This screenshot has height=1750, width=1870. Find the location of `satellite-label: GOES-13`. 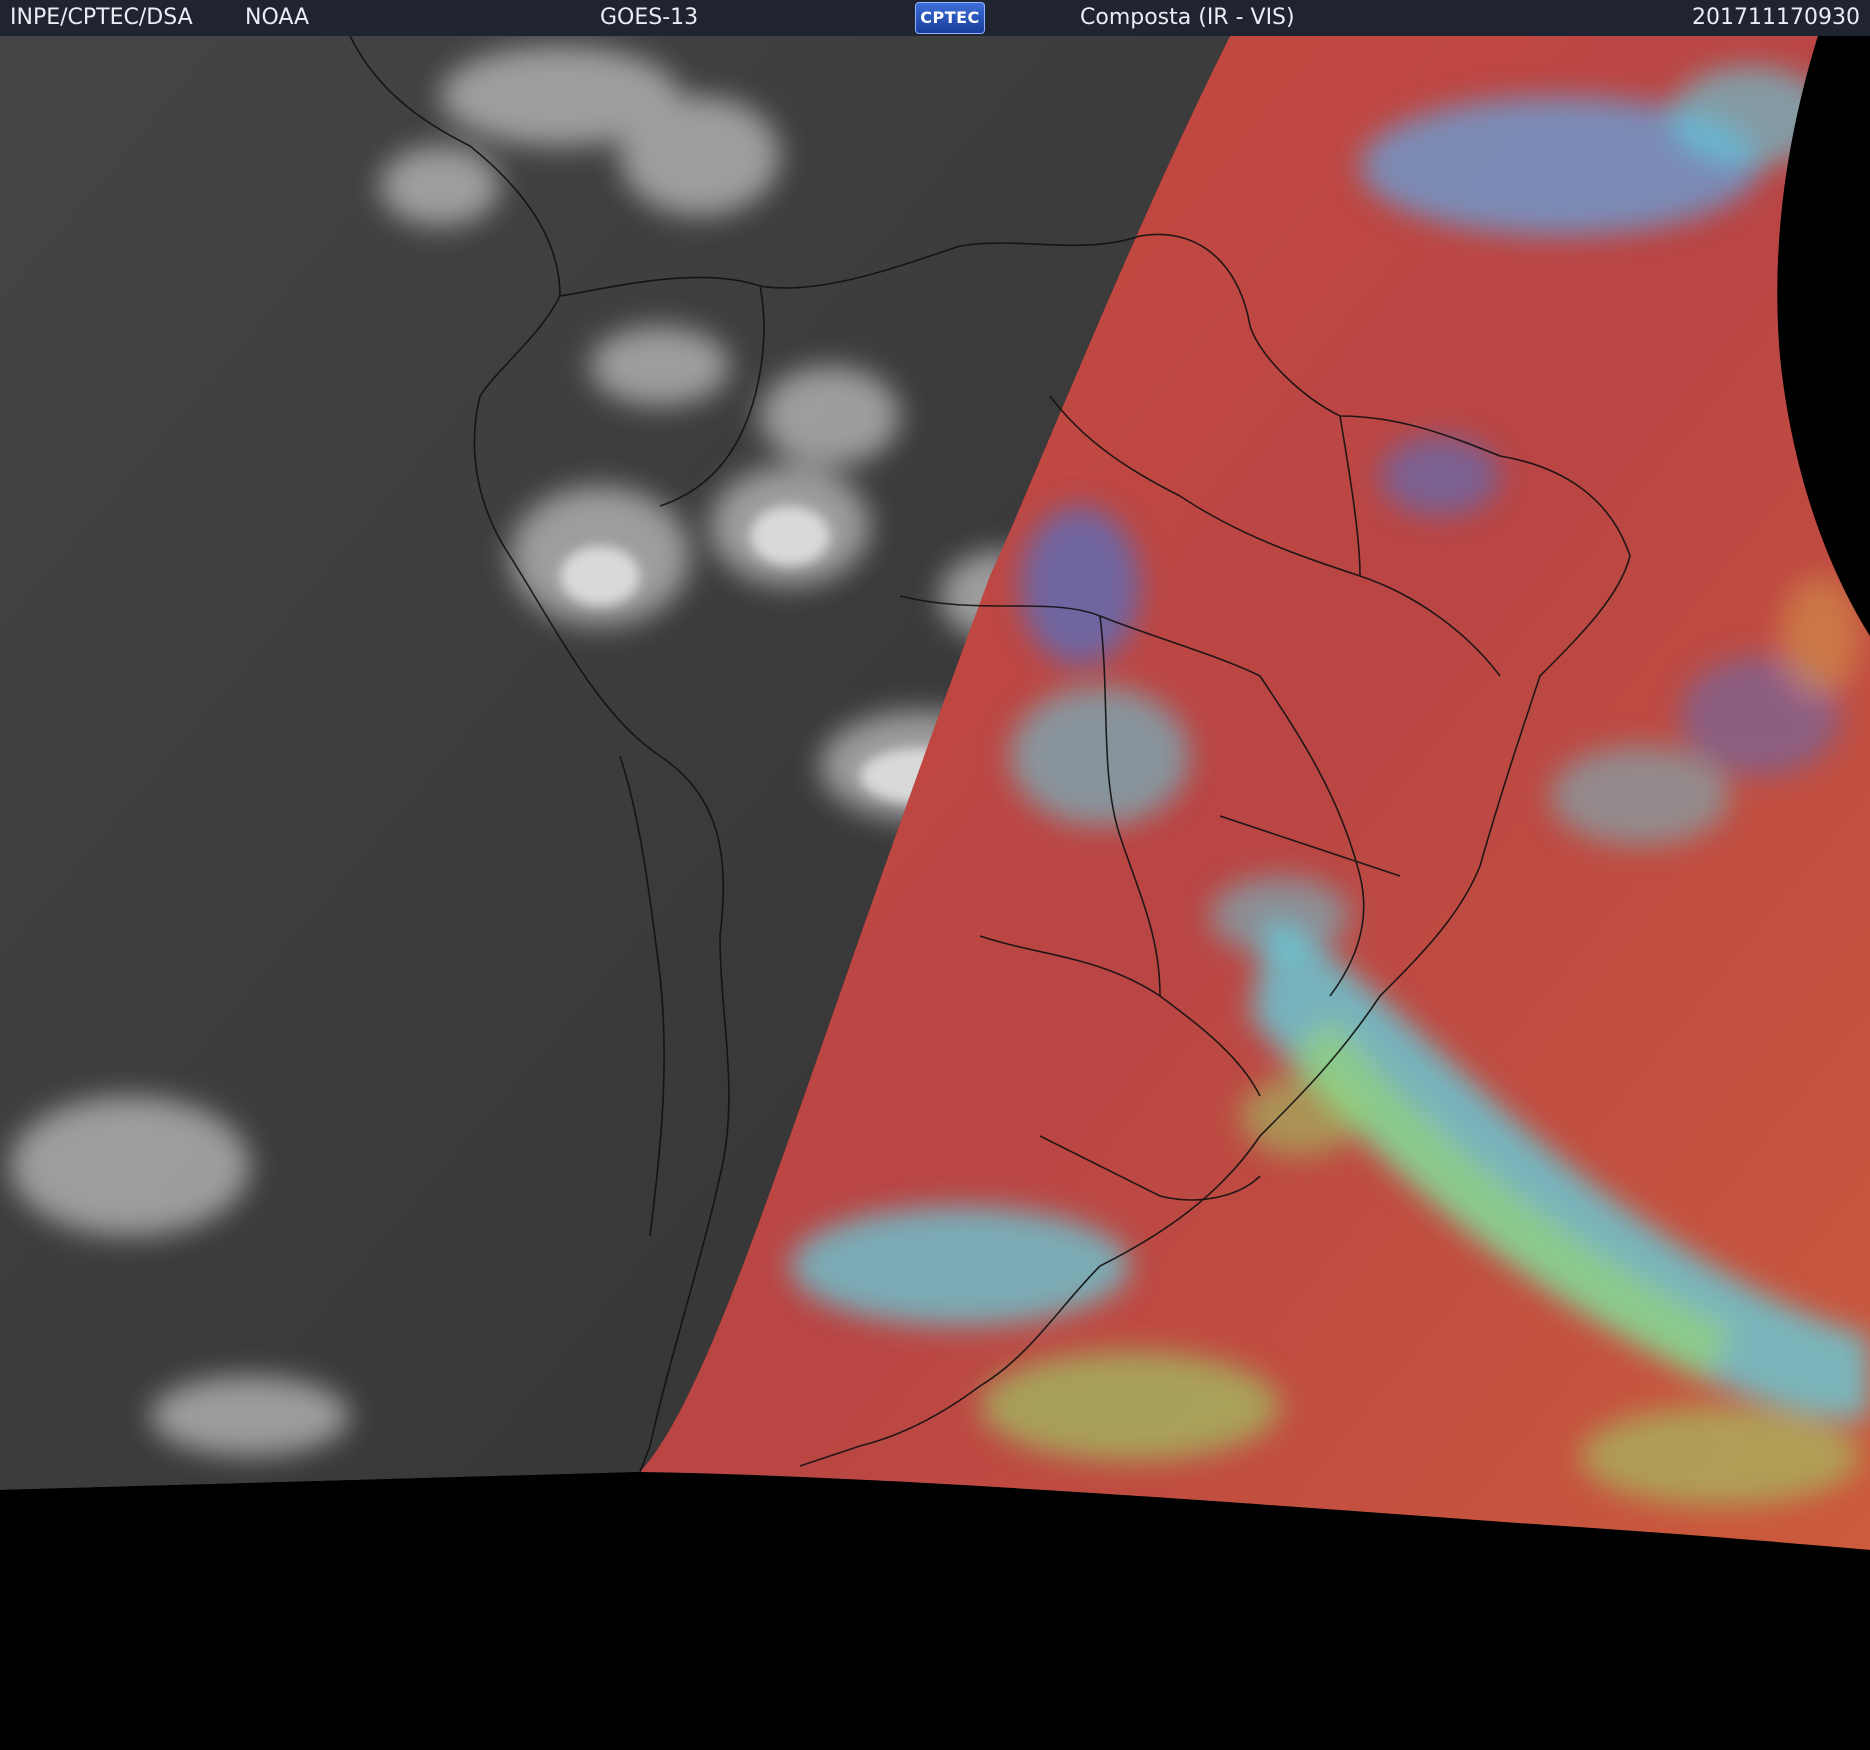

satellite-label: GOES-13 is located at coordinates (649, 17).